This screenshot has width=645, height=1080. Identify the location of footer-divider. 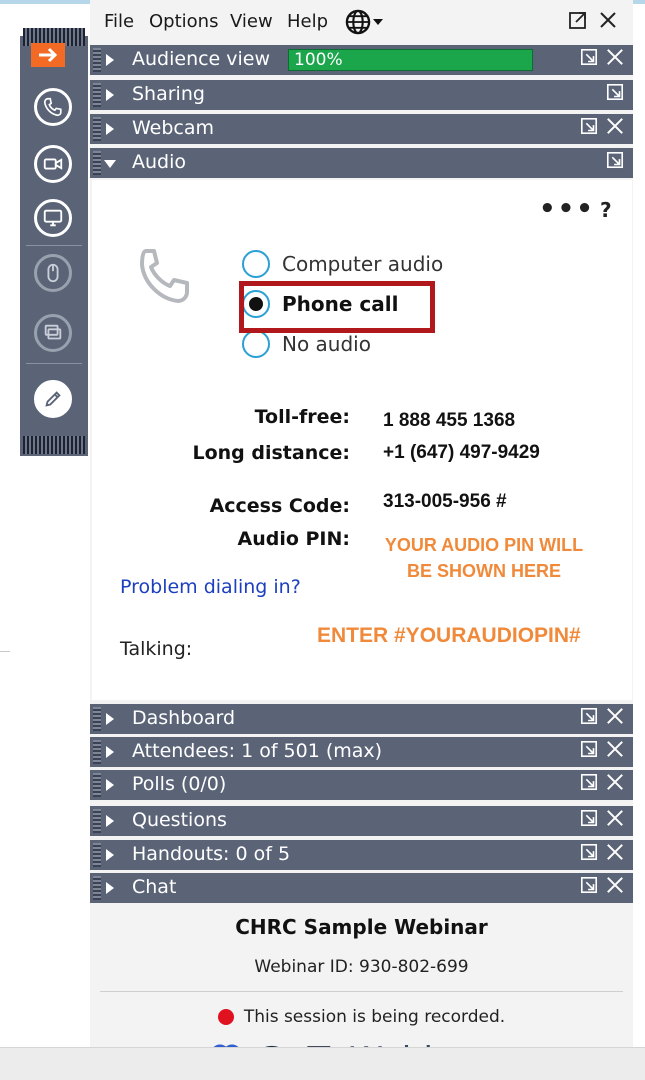
(361, 991).